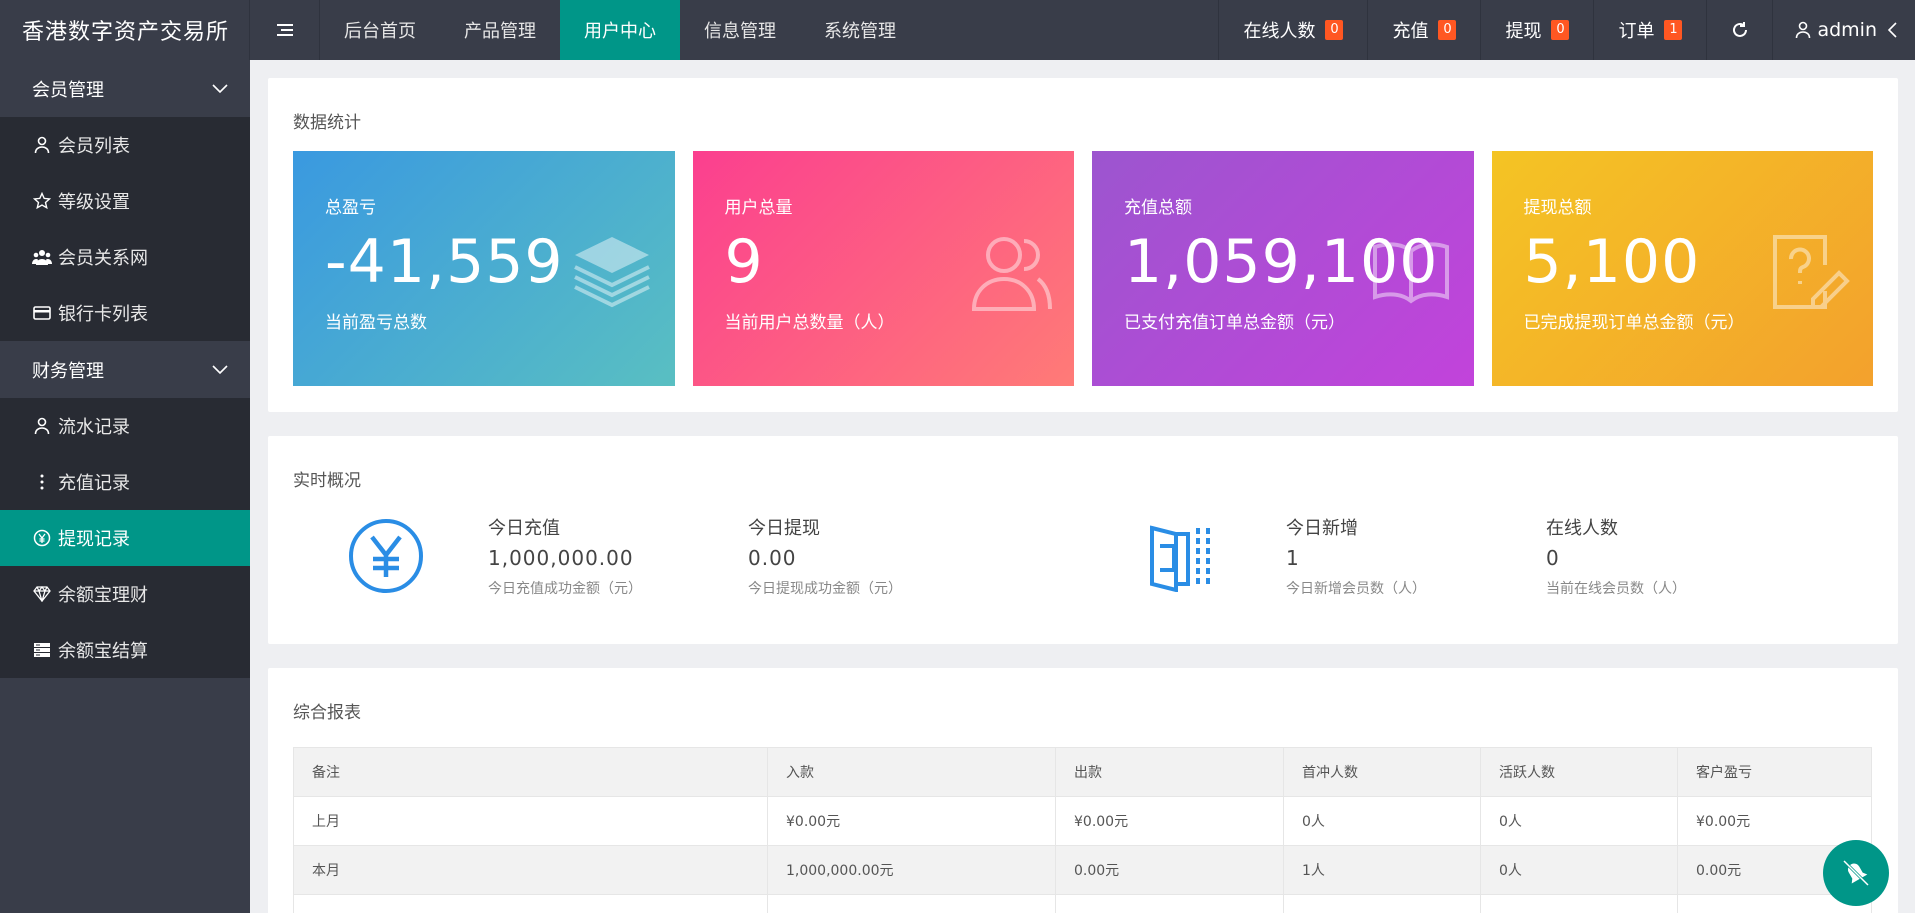 The width and height of the screenshot is (1915, 913). I want to click on diamond-icon, so click(42, 594).